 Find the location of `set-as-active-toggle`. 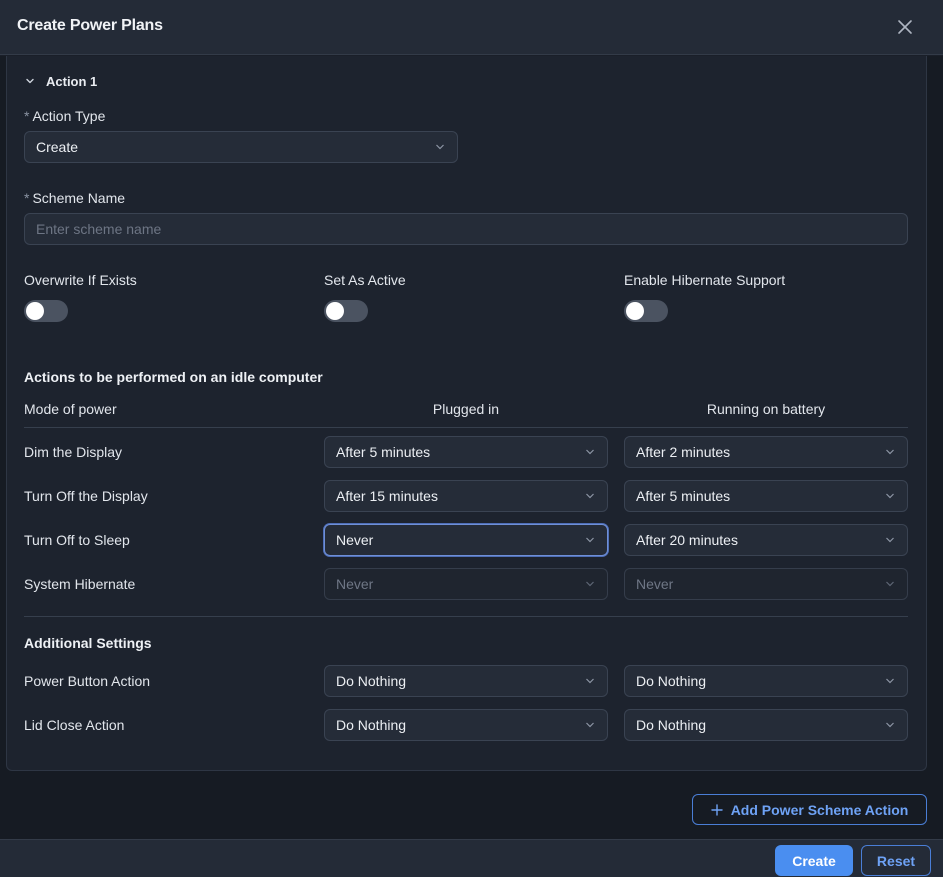

set-as-active-toggle is located at coordinates (346, 311).